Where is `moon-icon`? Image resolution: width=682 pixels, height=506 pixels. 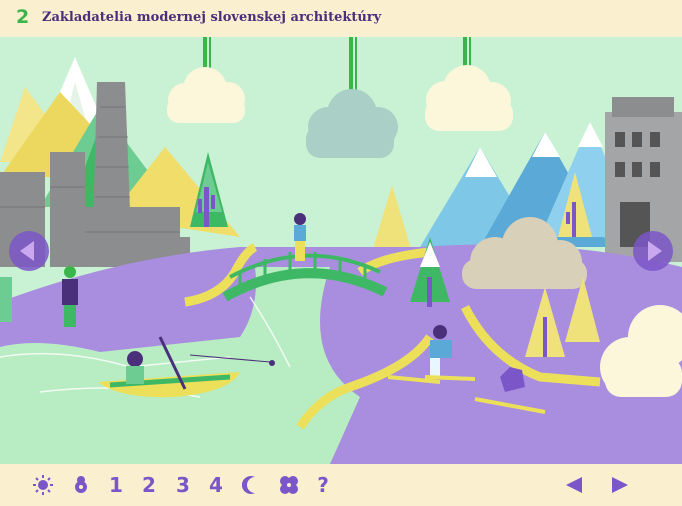
moon-icon is located at coordinates (248, 485).